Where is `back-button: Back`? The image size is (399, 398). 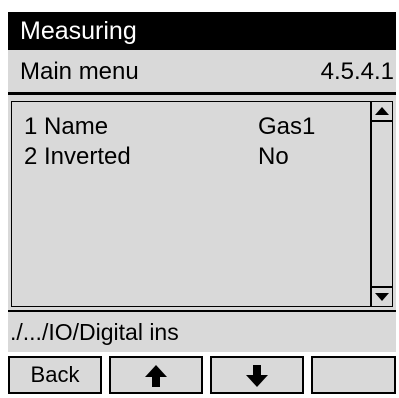 back-button: Back is located at coordinates (55, 375).